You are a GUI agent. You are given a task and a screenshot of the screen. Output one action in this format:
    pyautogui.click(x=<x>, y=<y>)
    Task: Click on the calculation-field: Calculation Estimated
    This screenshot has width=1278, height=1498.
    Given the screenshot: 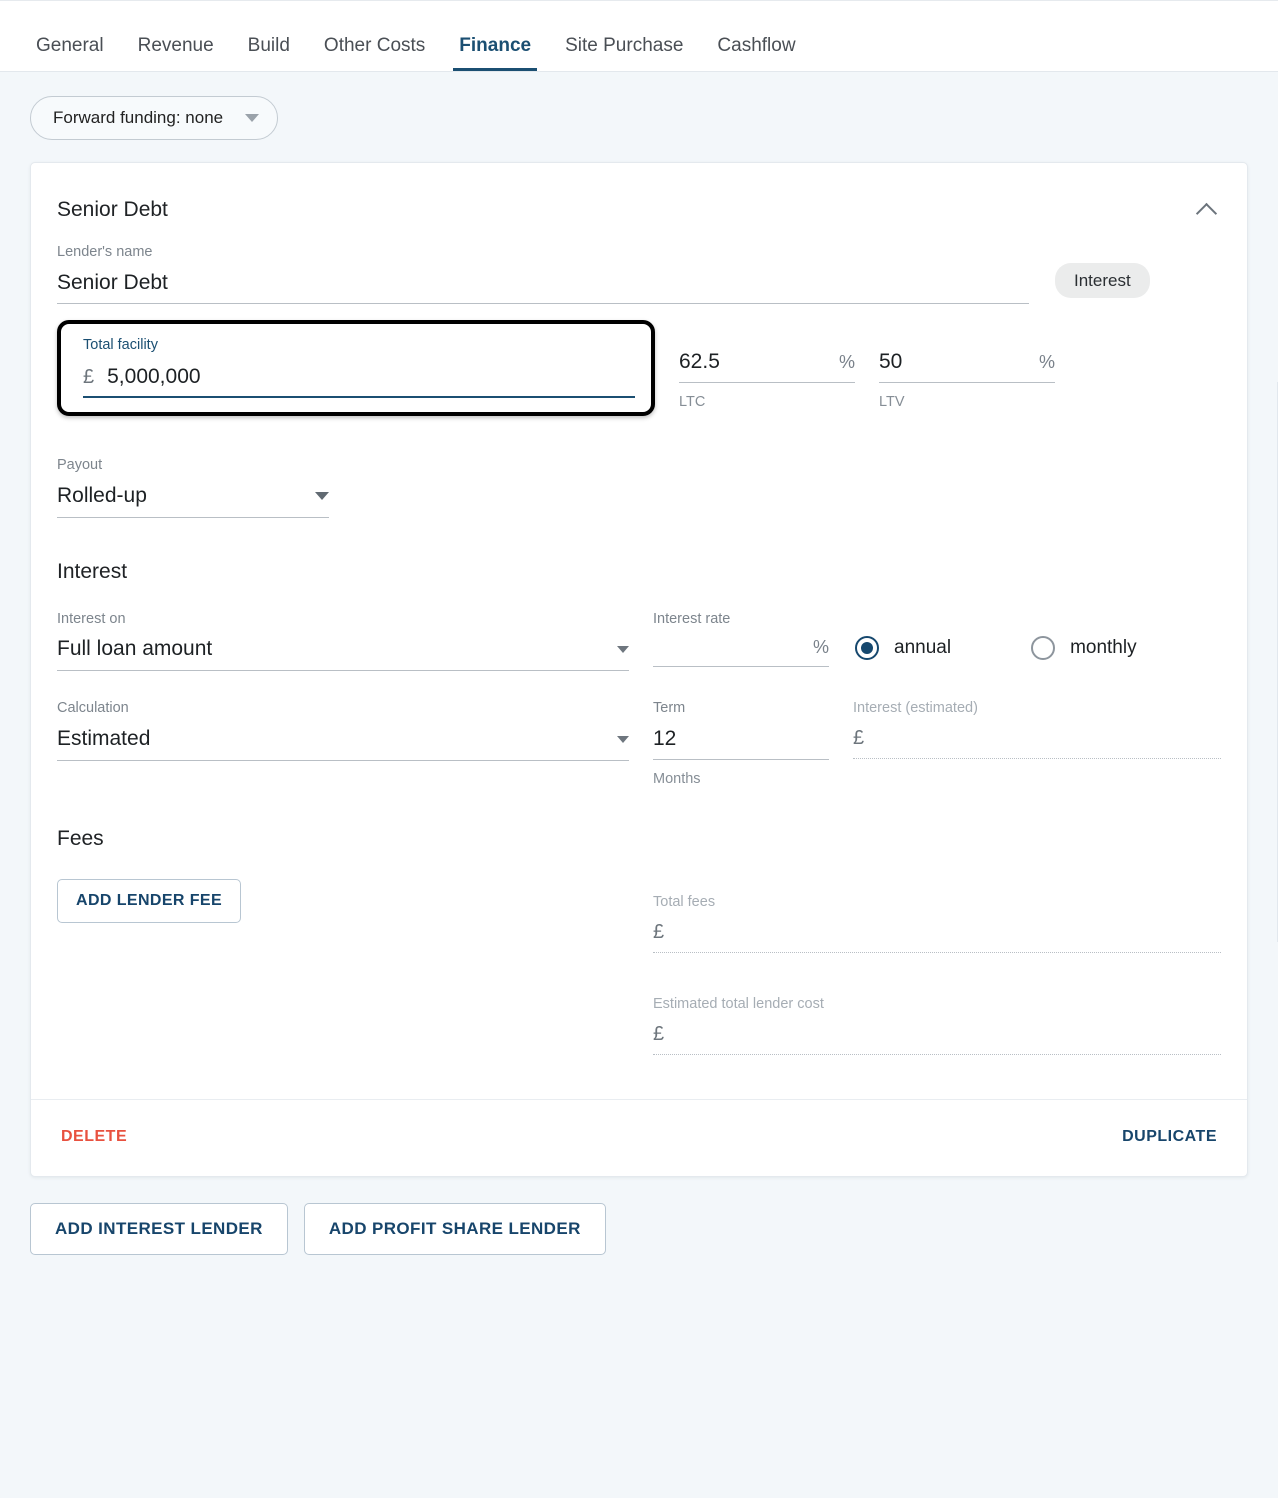 What is the action you would take?
    pyautogui.click(x=343, y=730)
    